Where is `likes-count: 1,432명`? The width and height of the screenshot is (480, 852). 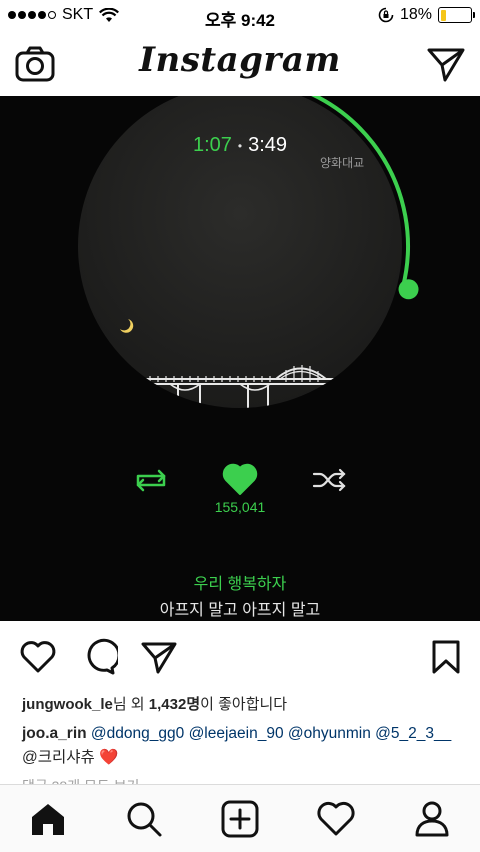 likes-count: 1,432명 is located at coordinates (174, 704).